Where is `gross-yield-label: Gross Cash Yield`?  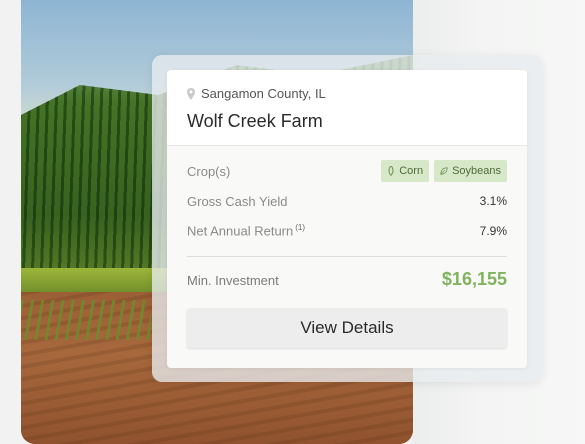
gross-yield-label: Gross Cash Yield is located at coordinates (237, 201).